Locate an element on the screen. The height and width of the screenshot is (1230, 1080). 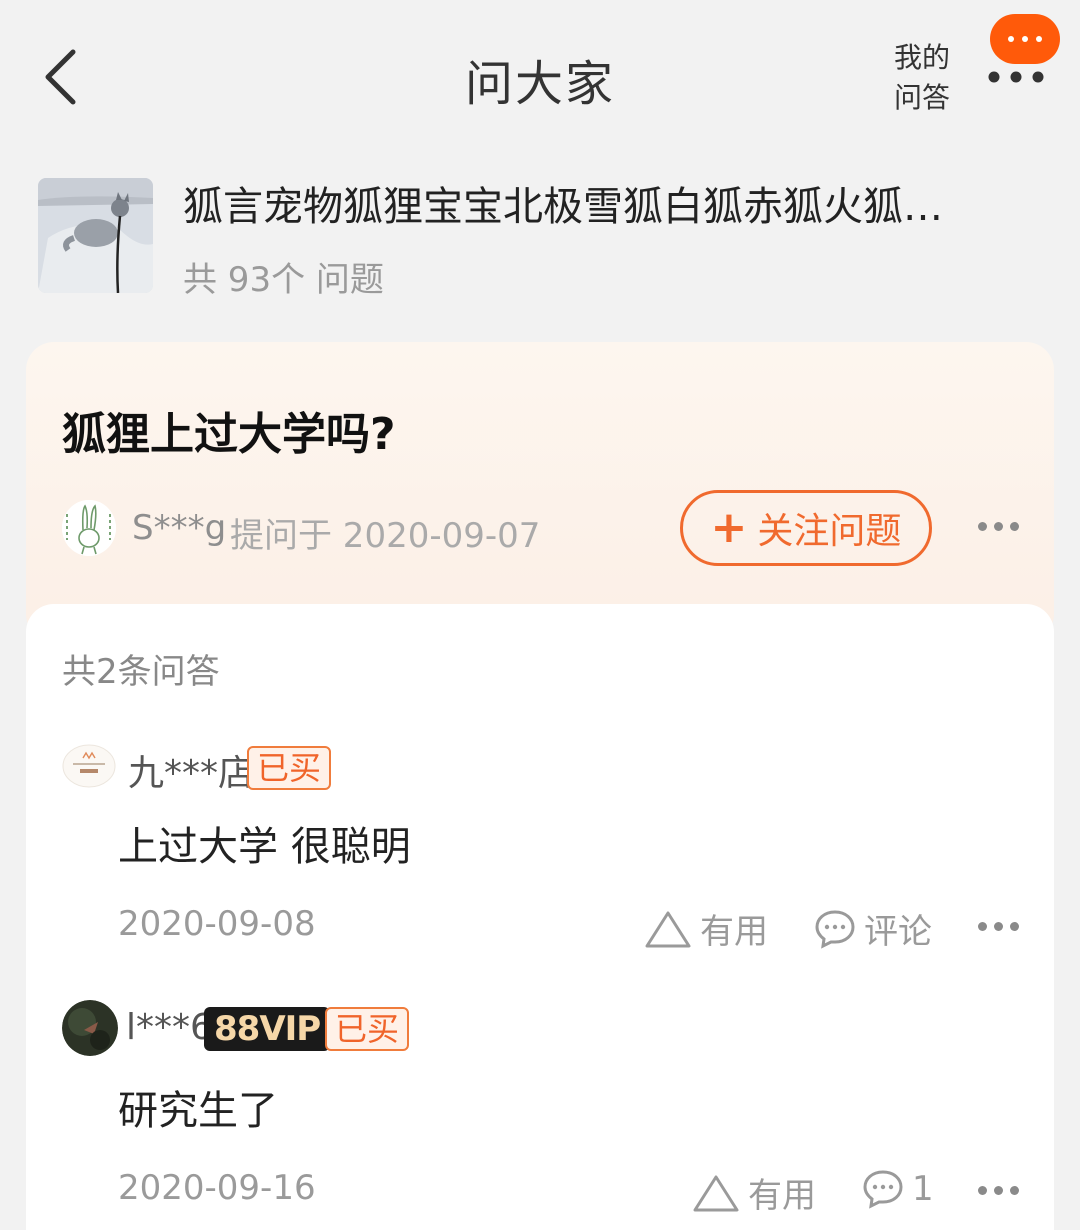
comment-button: 1 is located at coordinates (898, 1189).